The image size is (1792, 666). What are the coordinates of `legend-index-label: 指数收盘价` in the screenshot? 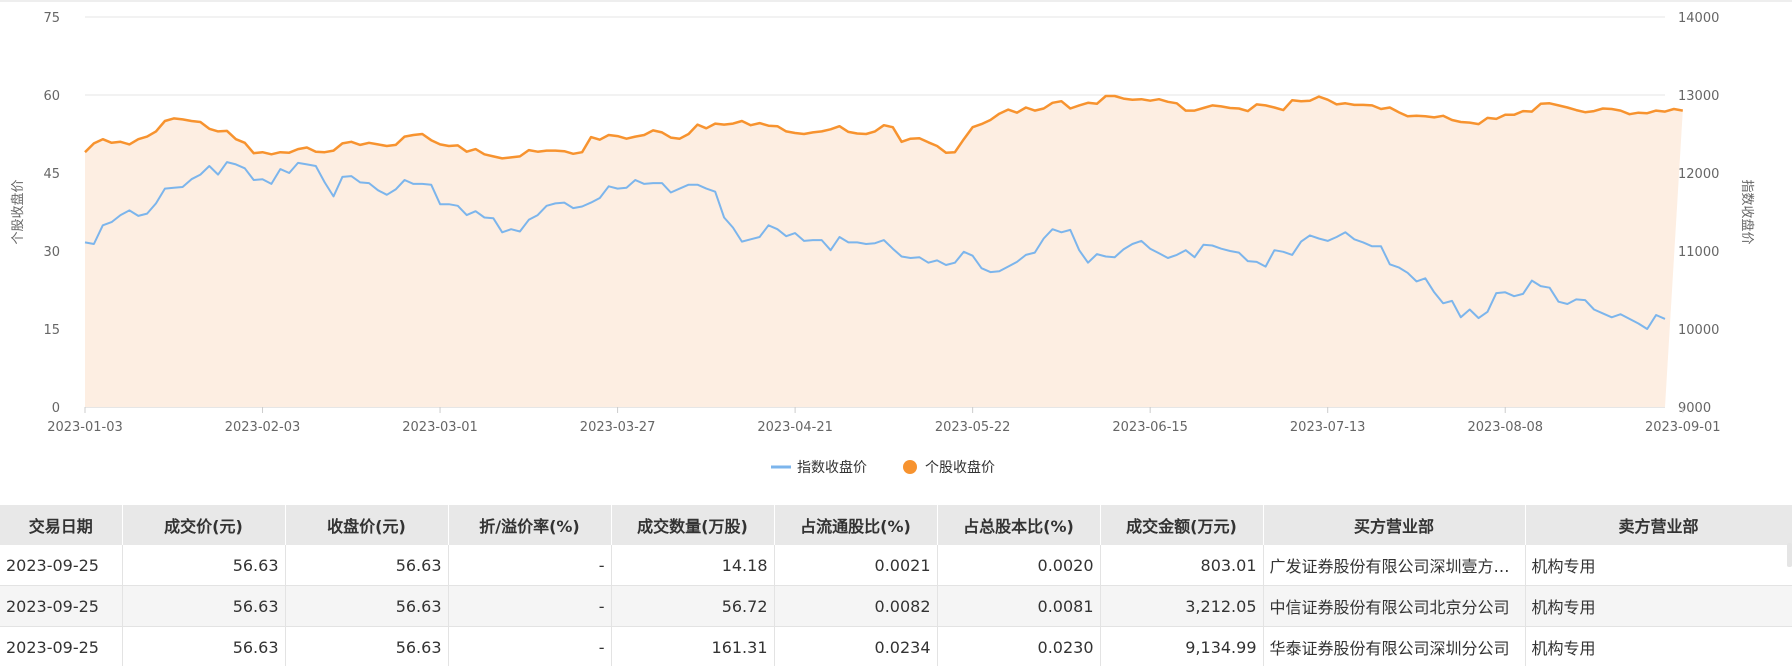 It's located at (832, 467).